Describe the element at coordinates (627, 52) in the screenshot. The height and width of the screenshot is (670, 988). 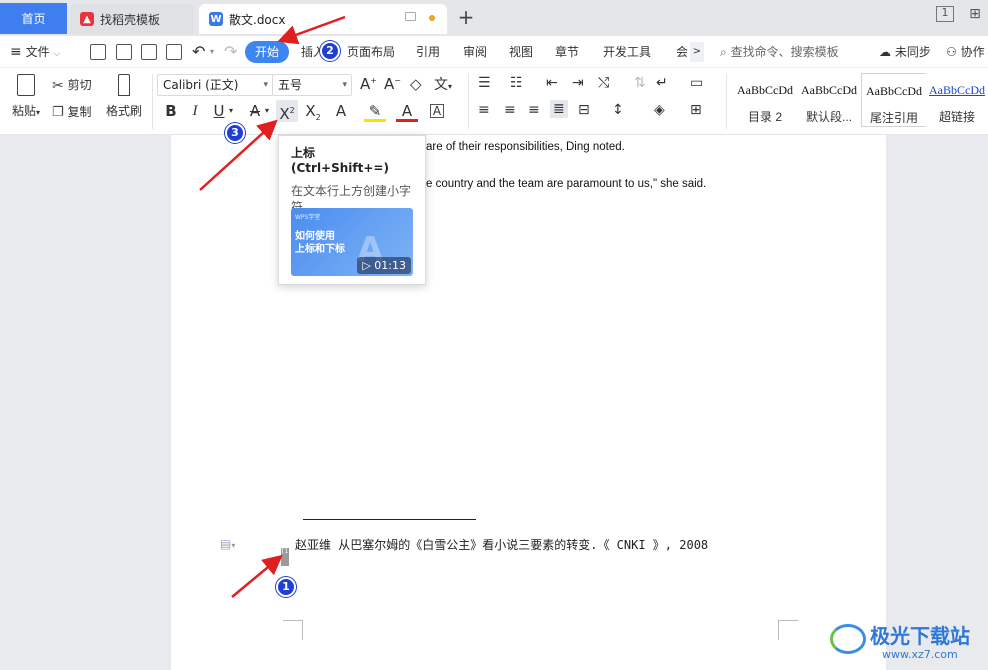
I see `tab-developer: 开发工具` at that location.